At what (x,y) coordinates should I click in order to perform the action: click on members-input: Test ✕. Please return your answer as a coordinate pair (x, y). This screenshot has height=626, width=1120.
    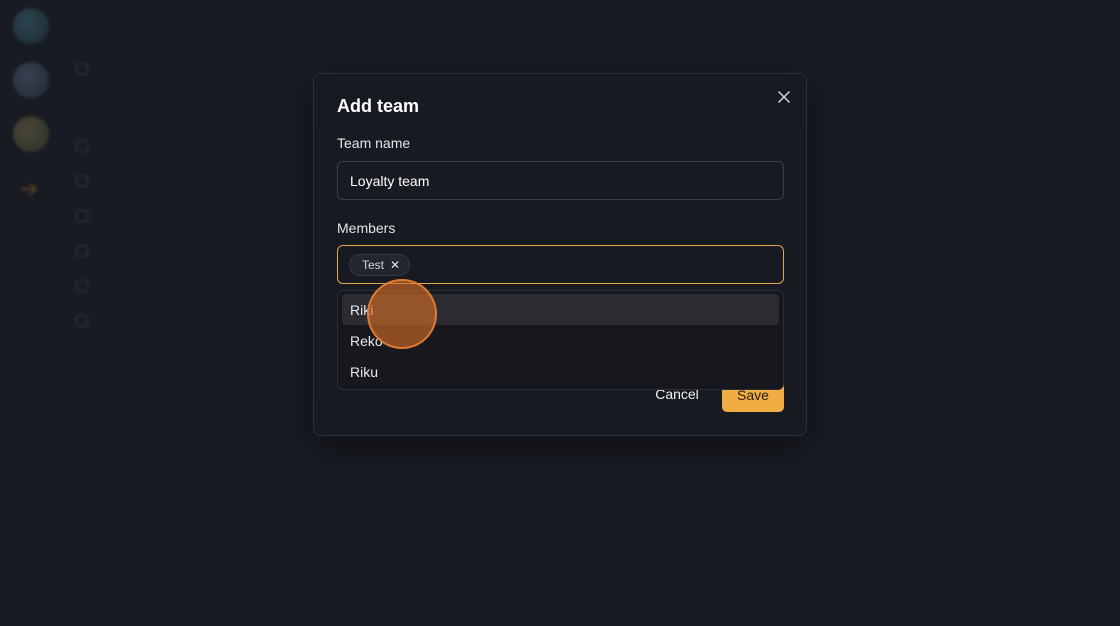
    Looking at the image, I should click on (560, 264).